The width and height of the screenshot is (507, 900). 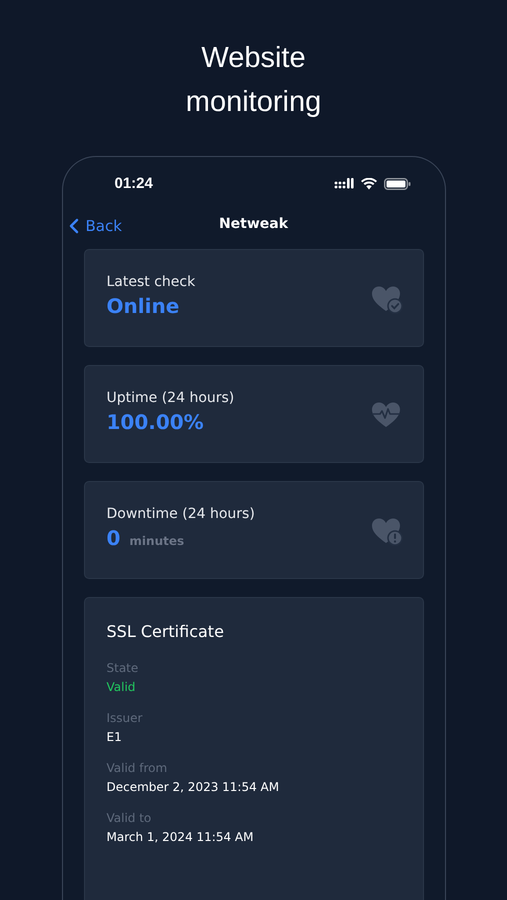 What do you see at coordinates (125, 718) in the screenshot?
I see `field-label: Issuer` at bounding box center [125, 718].